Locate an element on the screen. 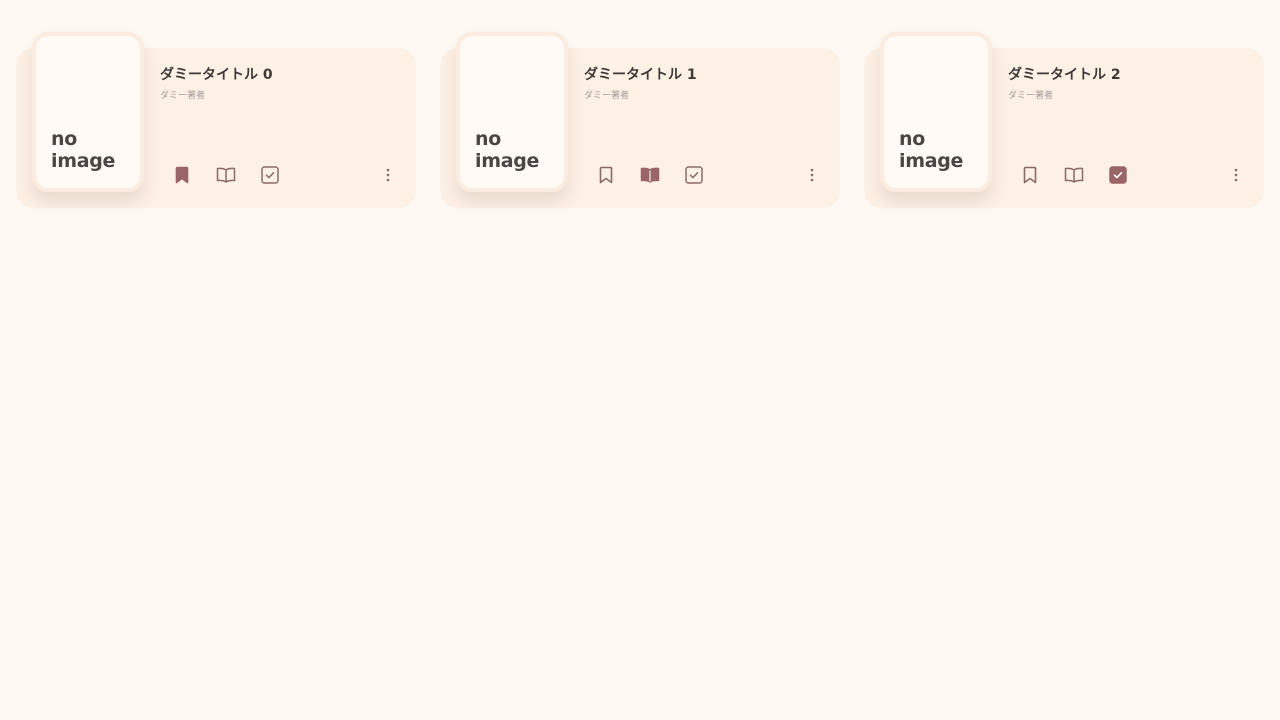 The image size is (1280, 720). book-card: no image ダミータイトル 2 ダミー著者 is located at coordinates (1064, 128).